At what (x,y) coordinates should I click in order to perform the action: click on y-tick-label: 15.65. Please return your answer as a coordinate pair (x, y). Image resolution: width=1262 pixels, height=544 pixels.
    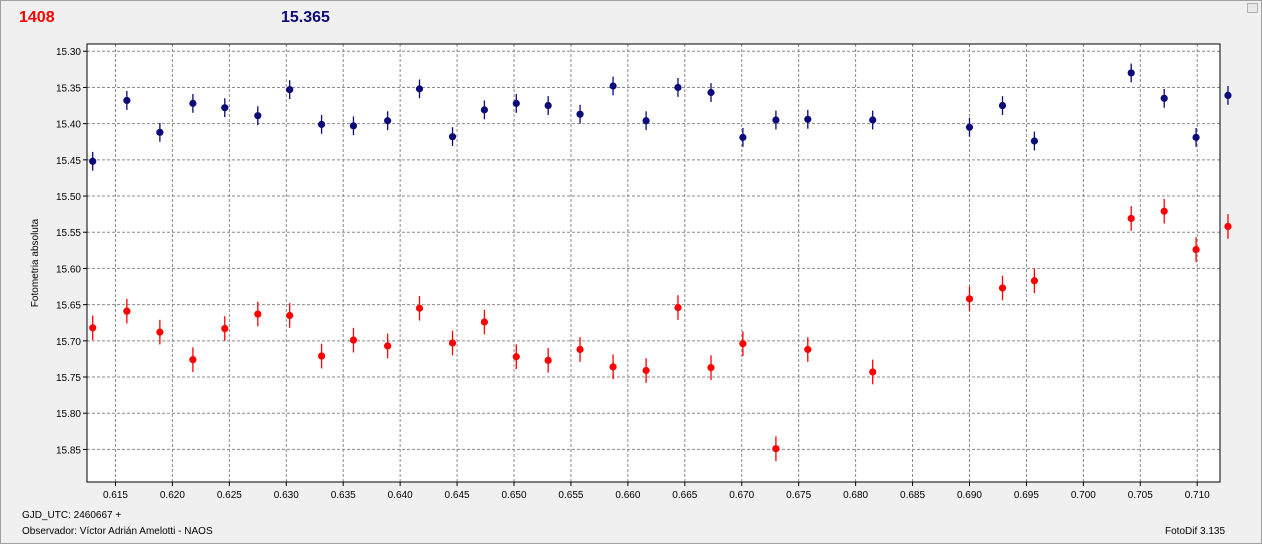
    Looking at the image, I should click on (68, 306).